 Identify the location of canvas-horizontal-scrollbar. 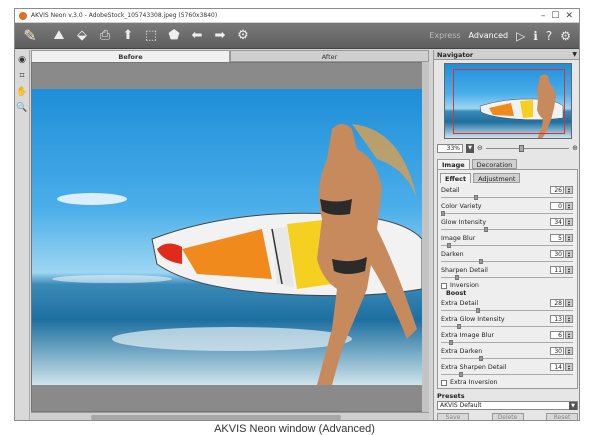
(230, 416).